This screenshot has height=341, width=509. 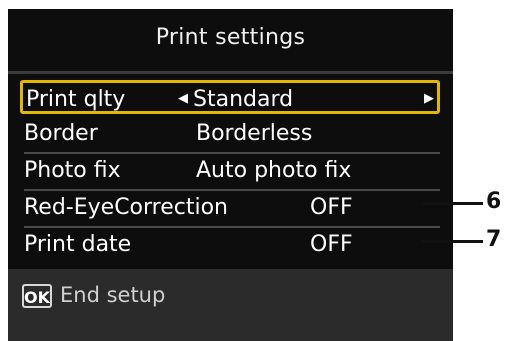 I want to click on setting-label: Photo fix, so click(x=72, y=170).